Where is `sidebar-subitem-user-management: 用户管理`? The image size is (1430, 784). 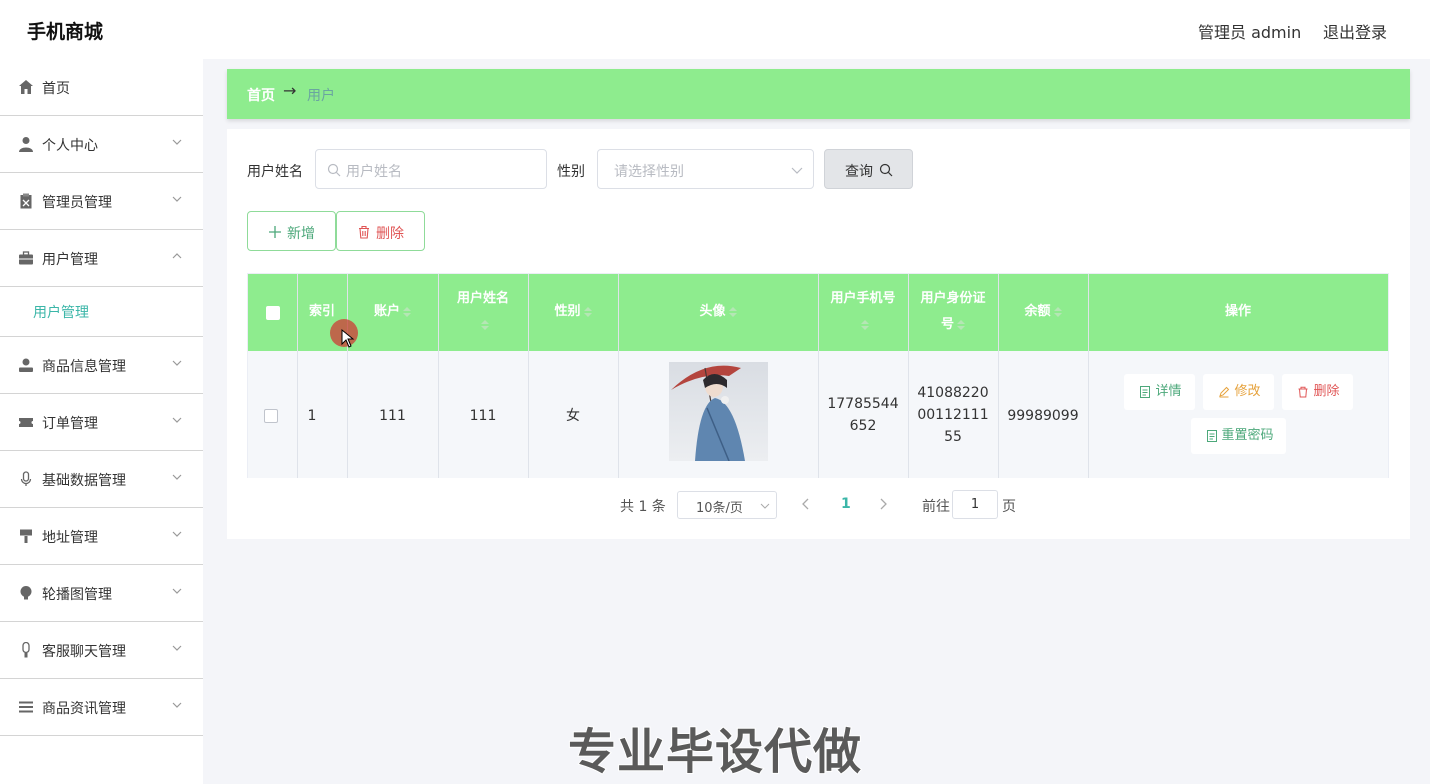 sidebar-subitem-user-management: 用户管理 is located at coordinates (101, 312).